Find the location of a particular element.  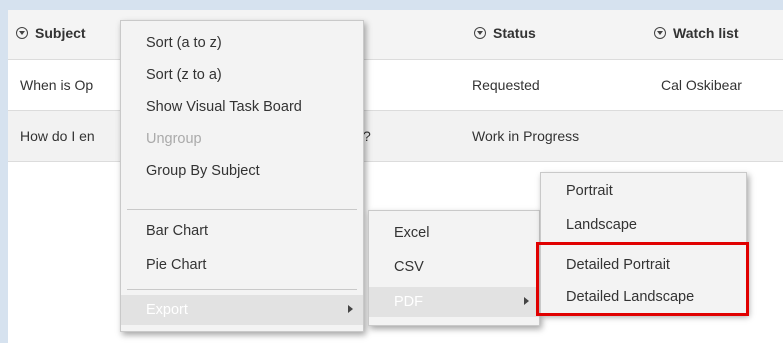

menu-item-export: Export is located at coordinates (242, 310).